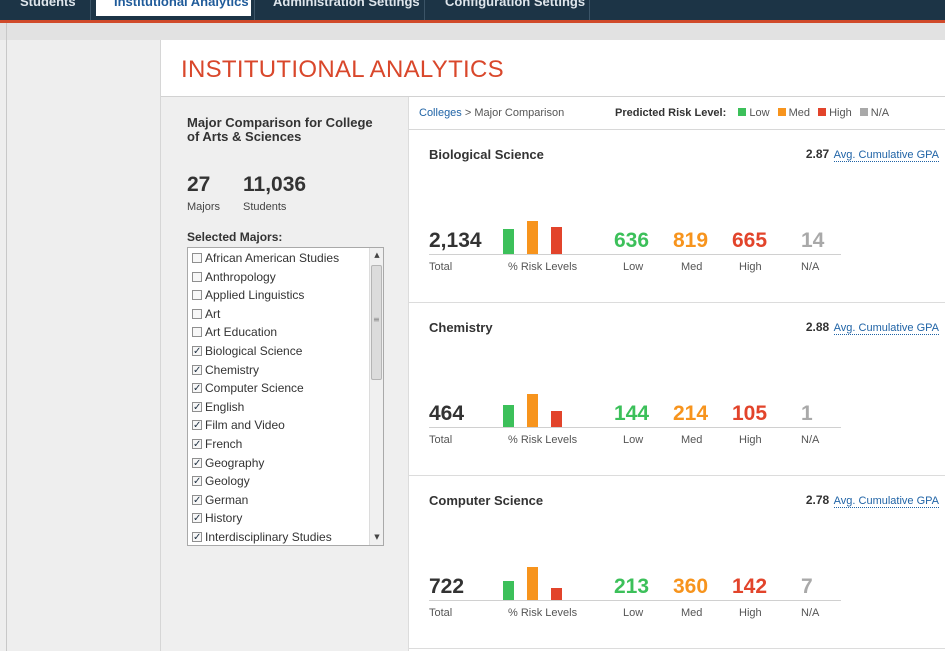 This screenshot has height=651, width=945. Describe the element at coordinates (377, 537) in the screenshot. I see `scroll-down-icon: ▼` at that location.